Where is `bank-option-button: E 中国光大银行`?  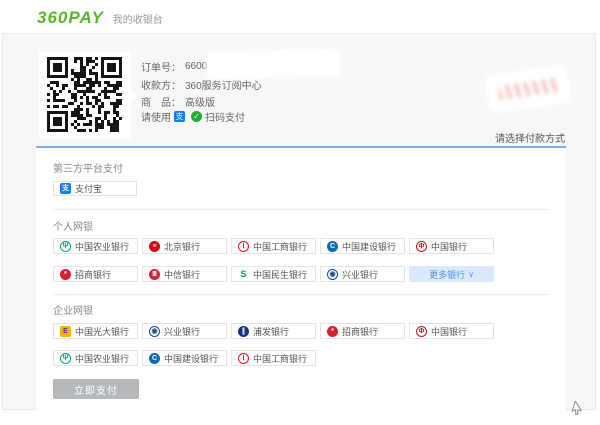 bank-option-button: E 中国光大银行 is located at coordinates (95, 331).